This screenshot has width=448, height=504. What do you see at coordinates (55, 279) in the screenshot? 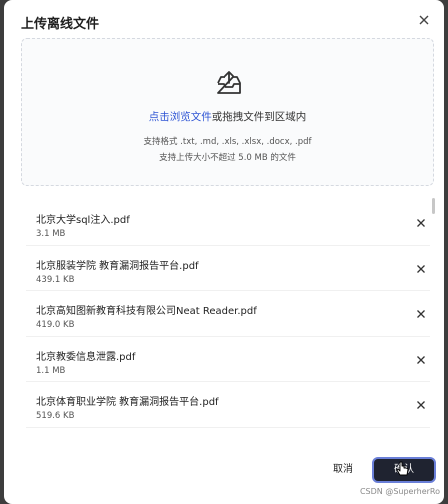
I see `file-size: 439.1 KB` at bounding box center [55, 279].